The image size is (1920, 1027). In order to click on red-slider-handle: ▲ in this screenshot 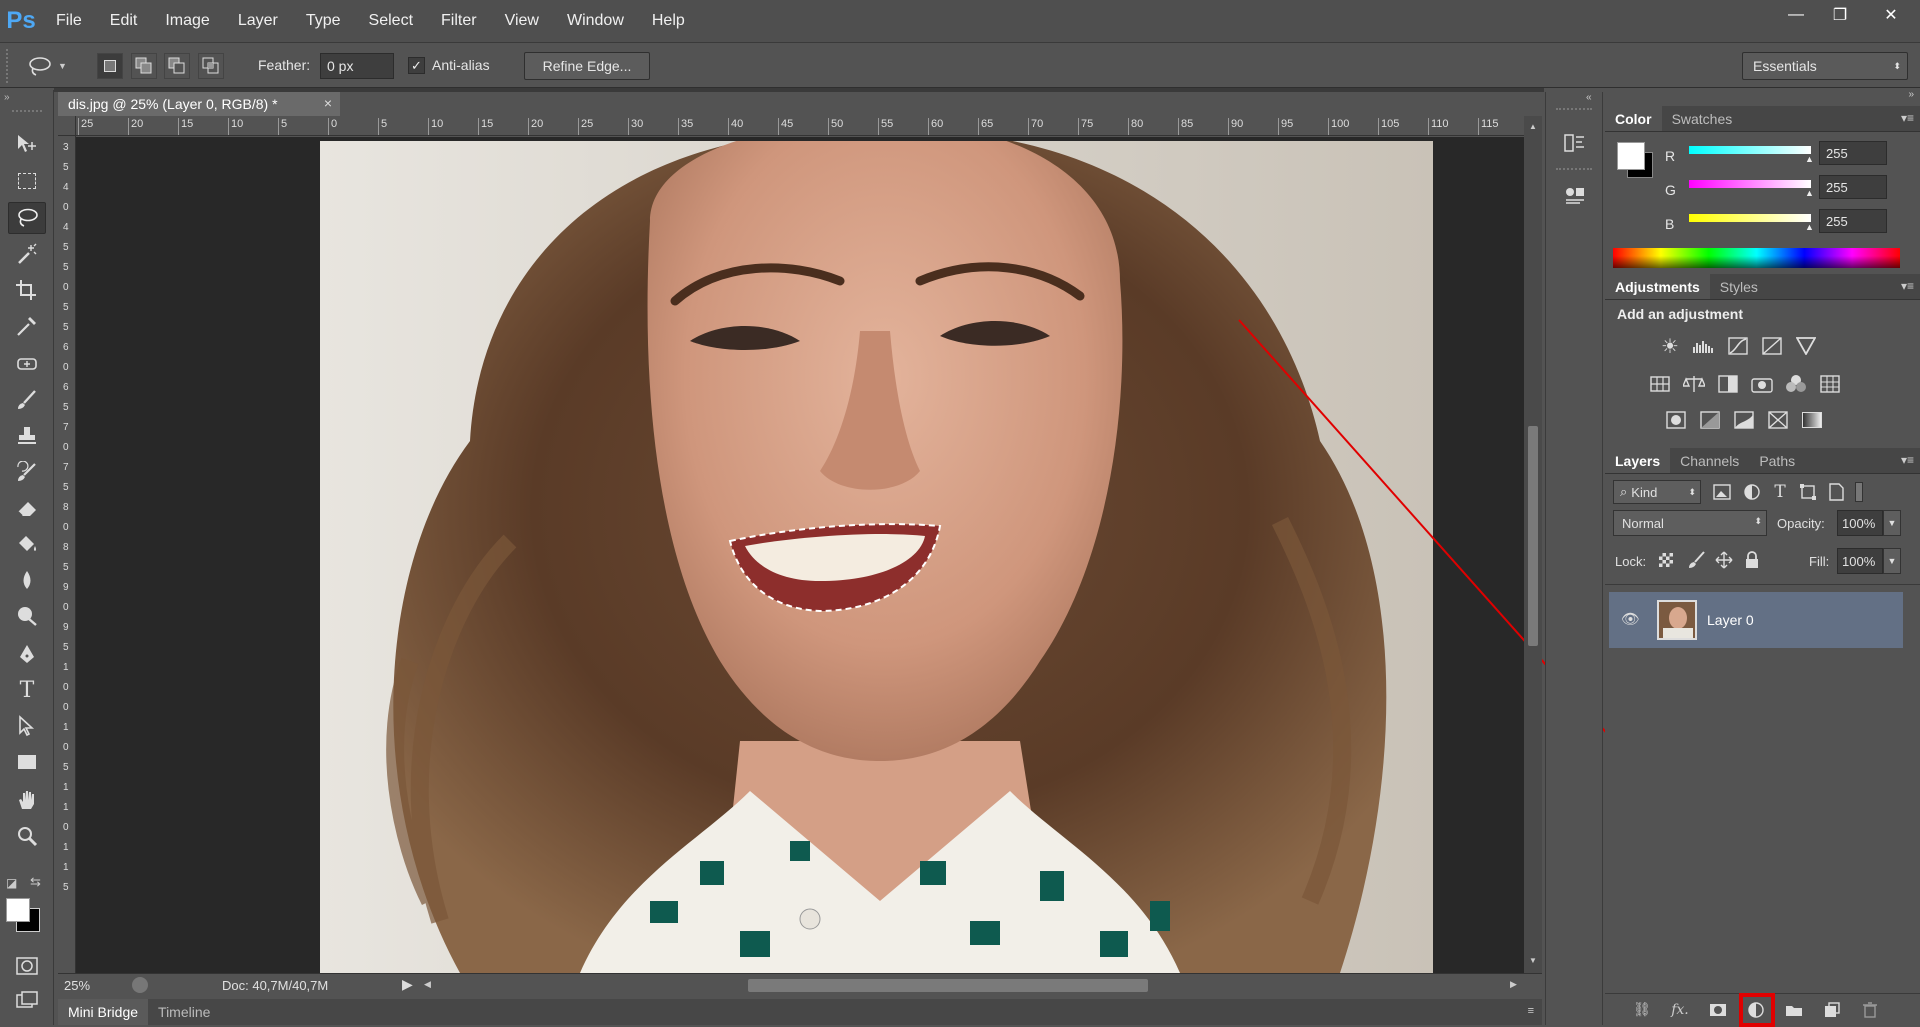, I will do `click(1809, 159)`.